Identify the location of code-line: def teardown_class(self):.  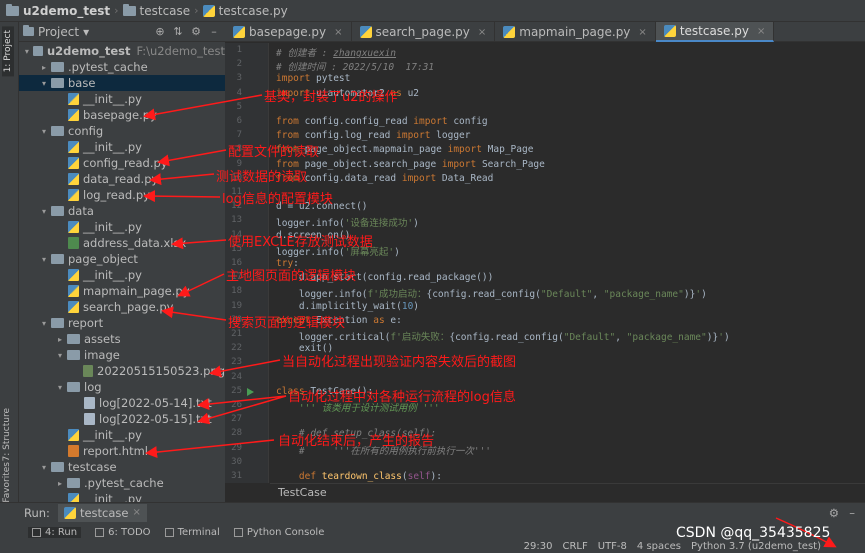
(359, 476).